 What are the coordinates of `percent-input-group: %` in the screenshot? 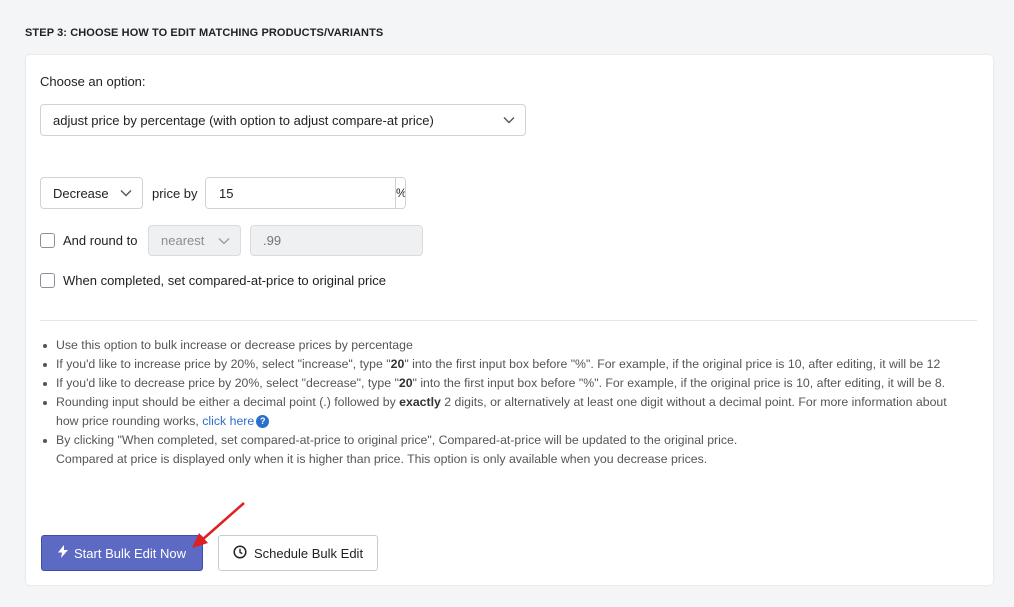 It's located at (305, 193).